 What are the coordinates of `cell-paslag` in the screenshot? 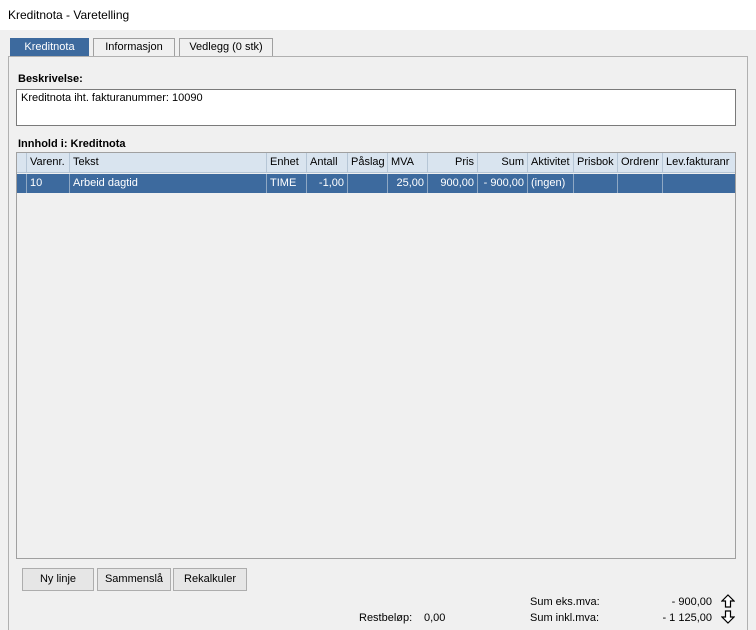 It's located at (368, 183).